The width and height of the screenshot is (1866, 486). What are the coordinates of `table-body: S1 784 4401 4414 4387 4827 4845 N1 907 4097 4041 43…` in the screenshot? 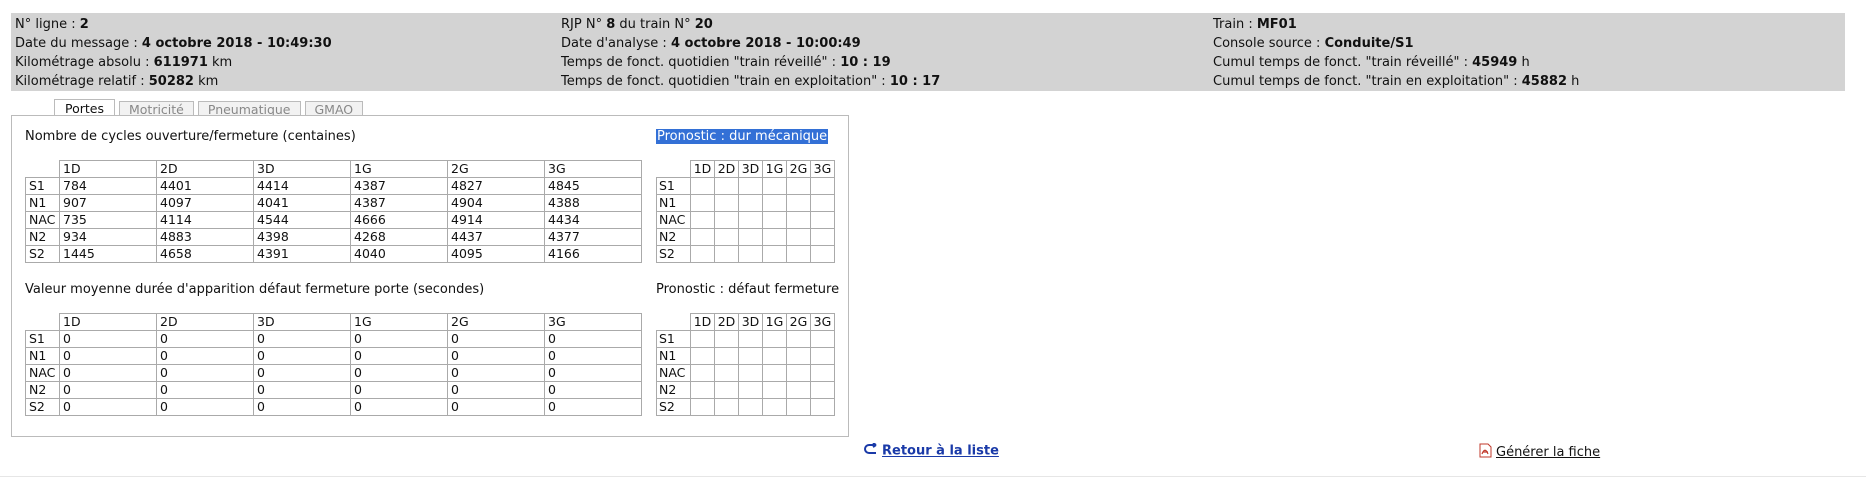 It's located at (333, 220).